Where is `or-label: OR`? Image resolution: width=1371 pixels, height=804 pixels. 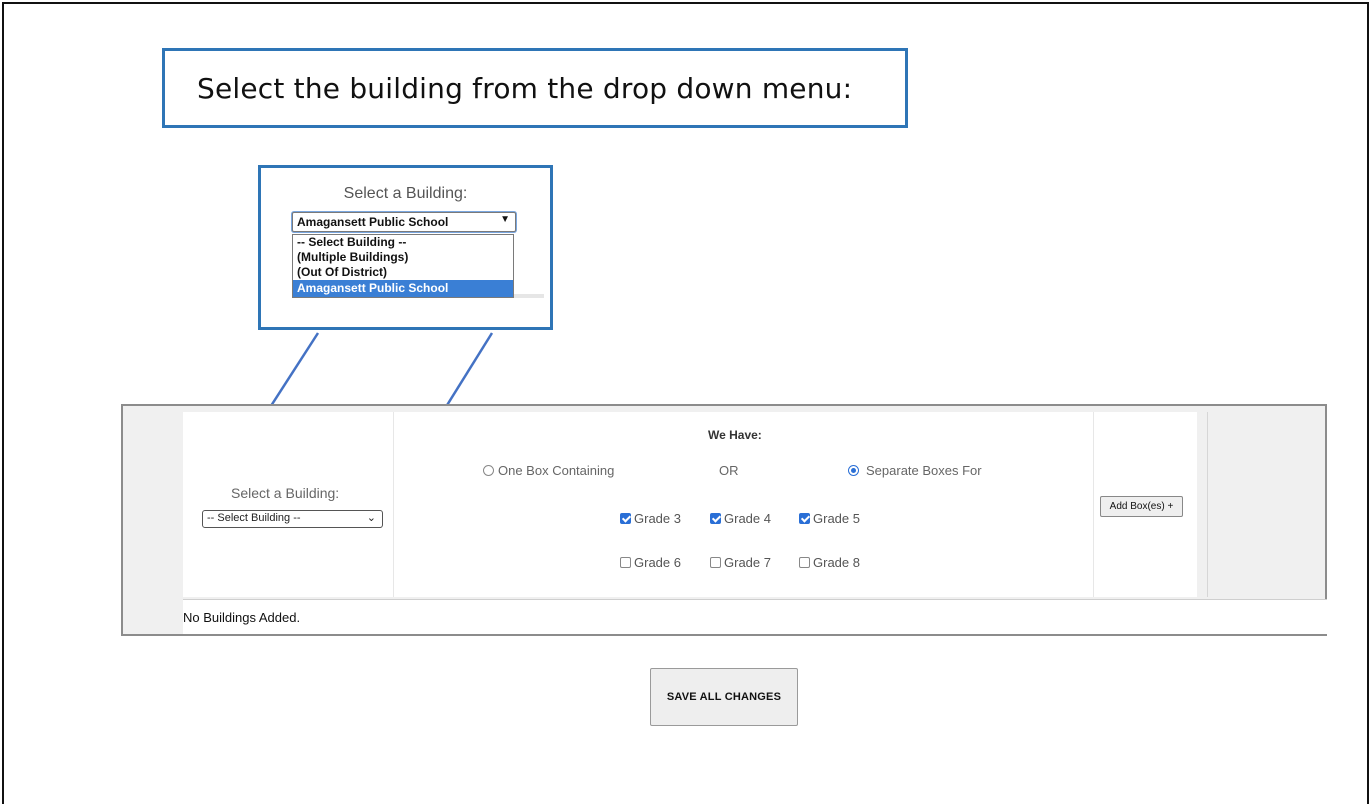
or-label: OR is located at coordinates (729, 470).